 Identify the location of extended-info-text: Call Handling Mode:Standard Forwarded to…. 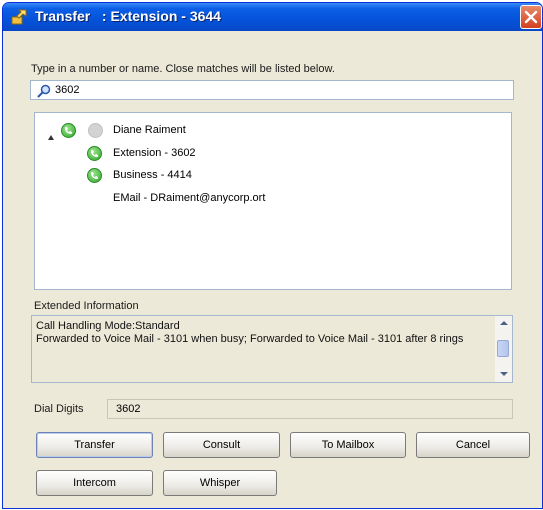
(263, 333).